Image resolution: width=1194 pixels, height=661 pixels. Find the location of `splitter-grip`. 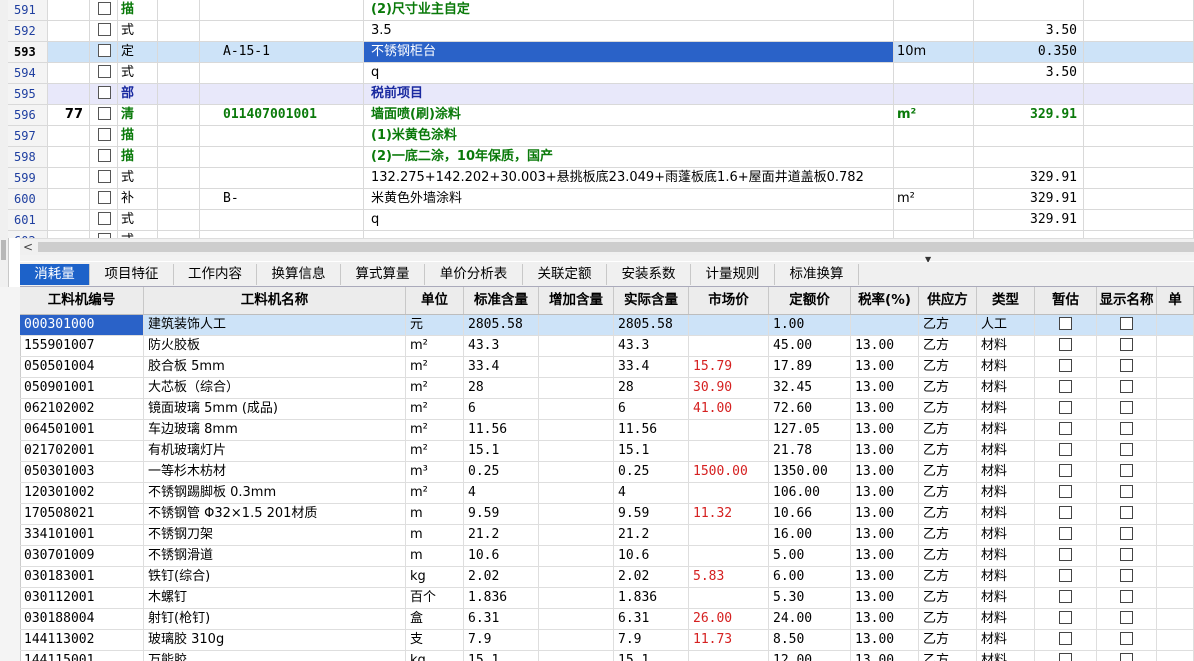

splitter-grip is located at coordinates (3, 250).